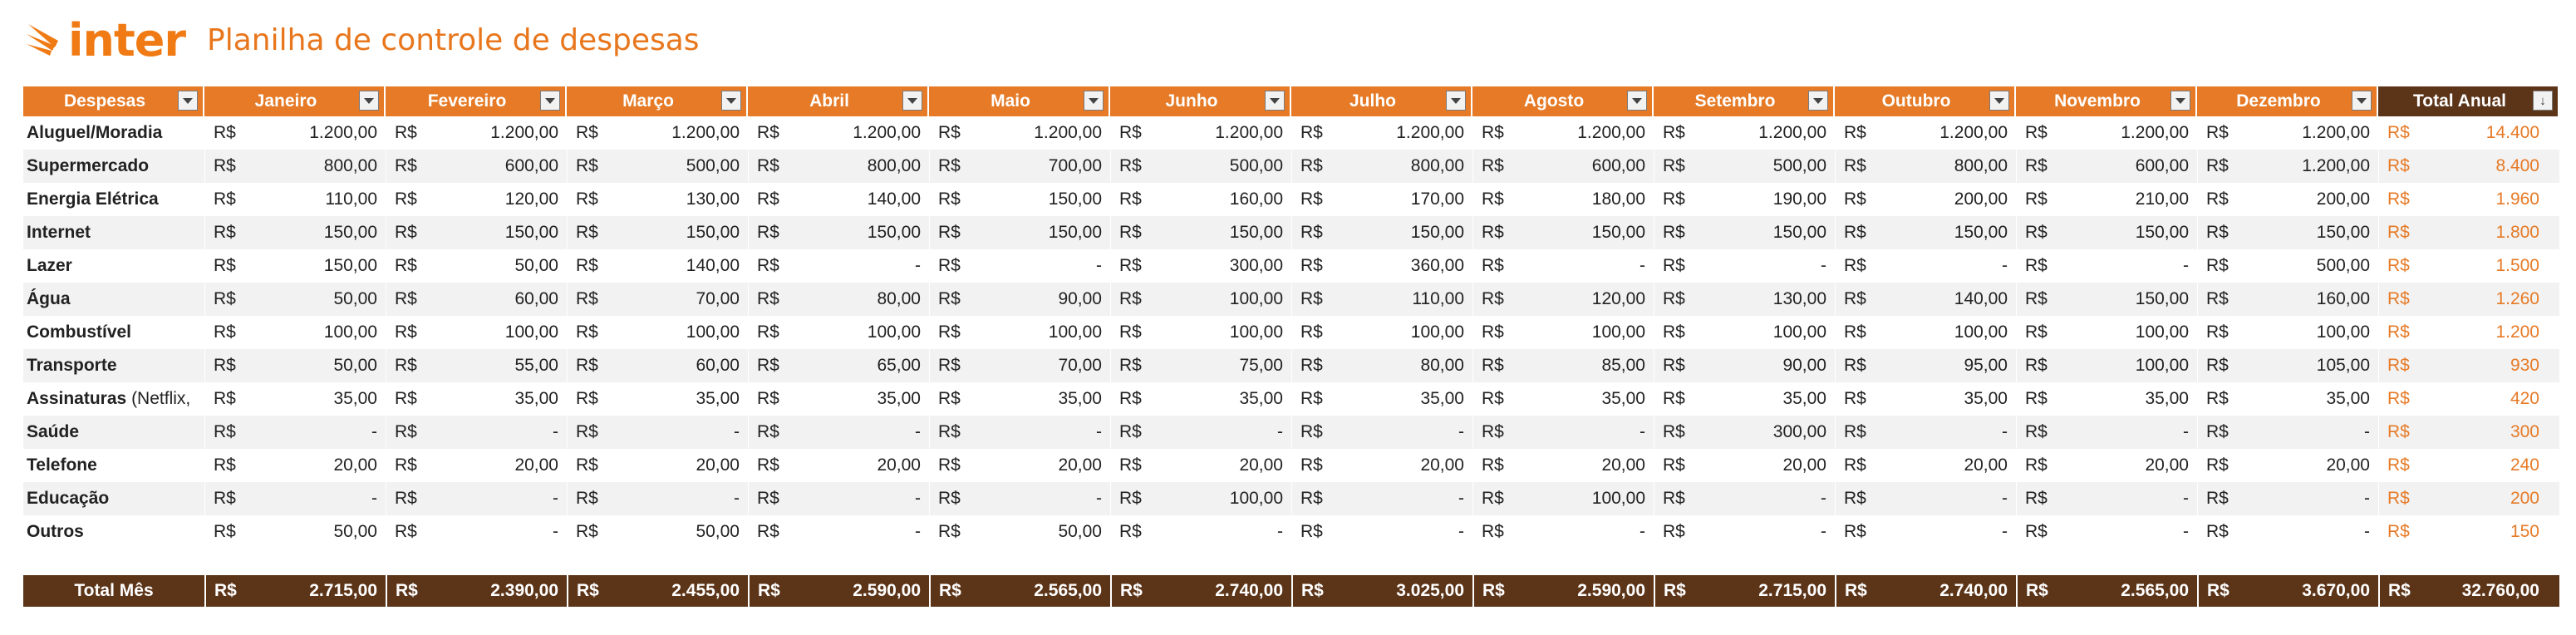  What do you see at coordinates (114, 532) in the screenshot?
I see `expense-name: Outros` at bounding box center [114, 532].